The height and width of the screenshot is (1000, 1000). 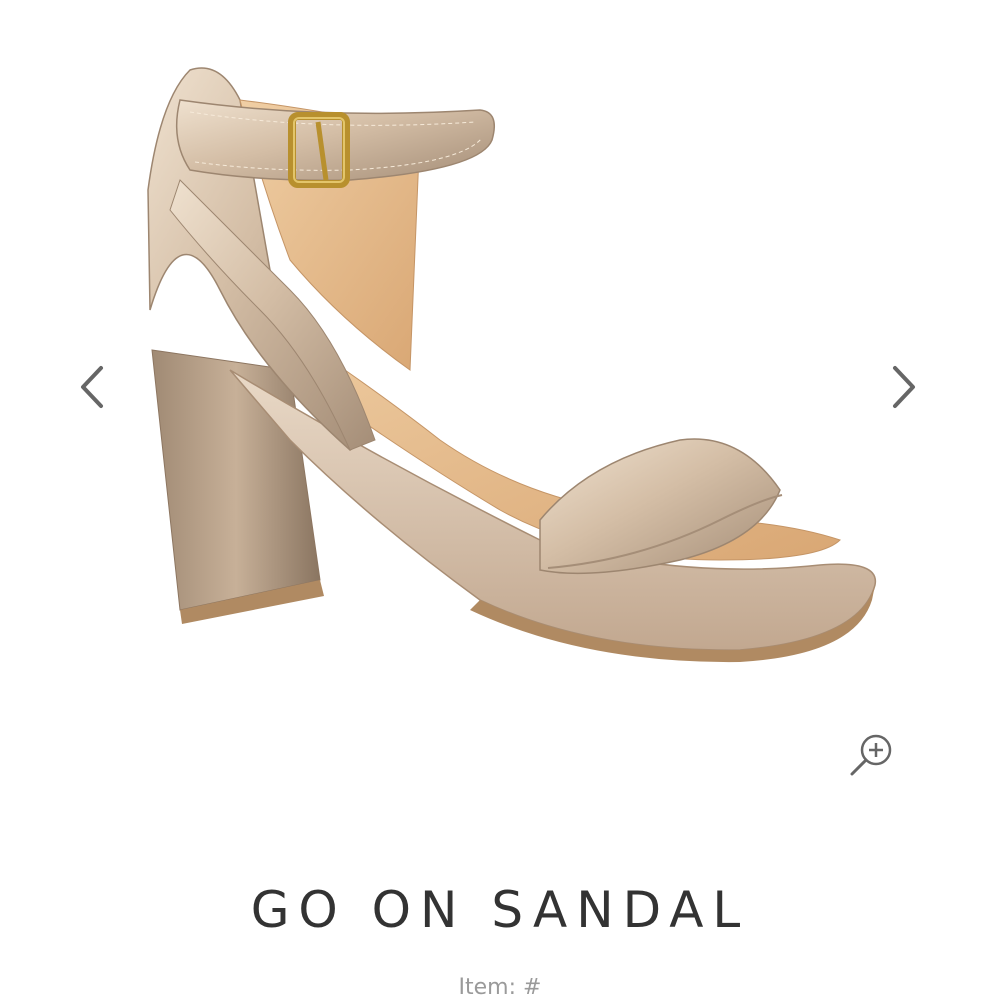 I want to click on chevron-left-icon, so click(x=92, y=387).